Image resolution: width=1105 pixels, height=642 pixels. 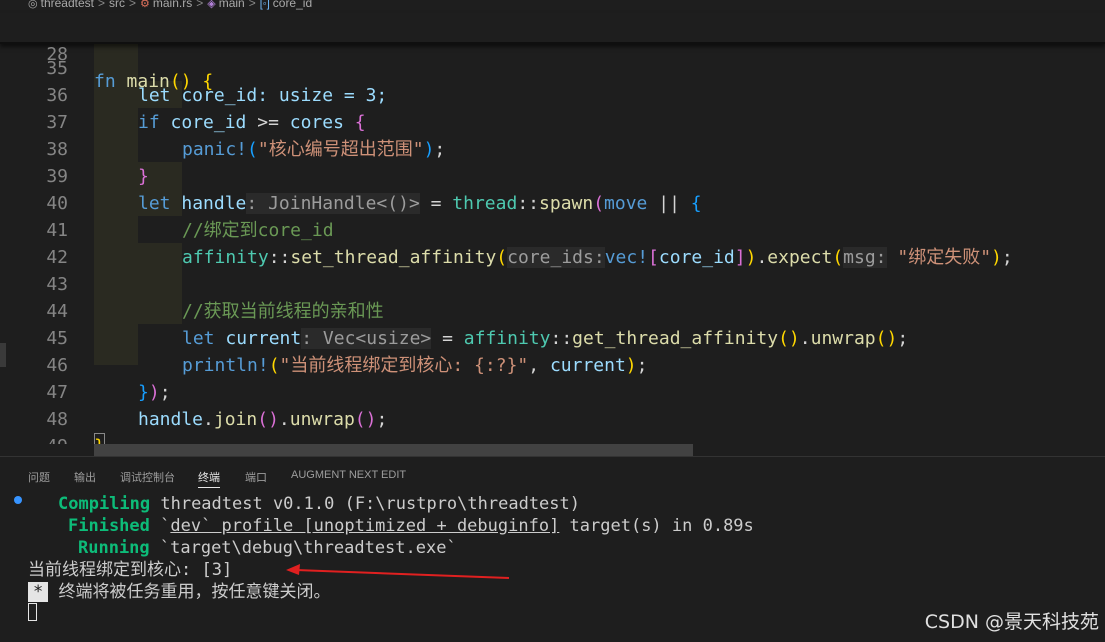 I want to click on line-number: 49, so click(x=48, y=438).